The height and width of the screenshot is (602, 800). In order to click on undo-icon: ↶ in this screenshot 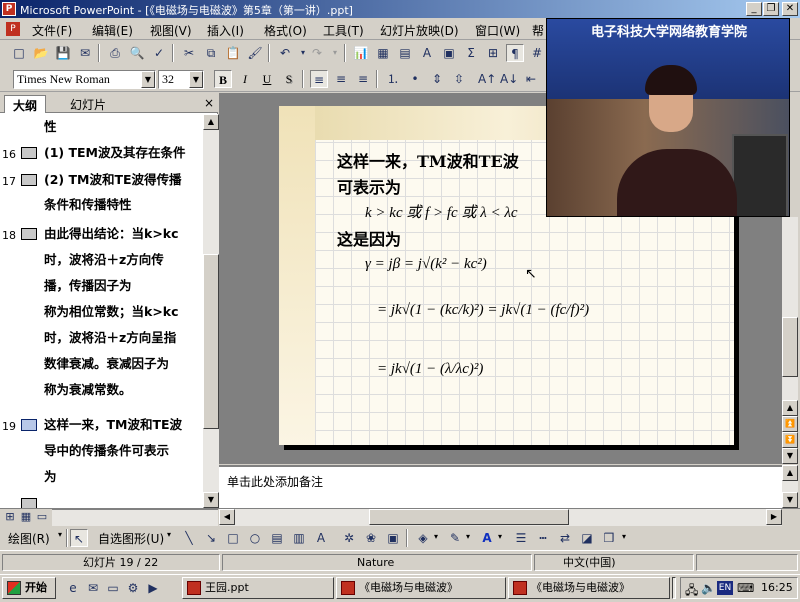, I will do `click(285, 53)`.